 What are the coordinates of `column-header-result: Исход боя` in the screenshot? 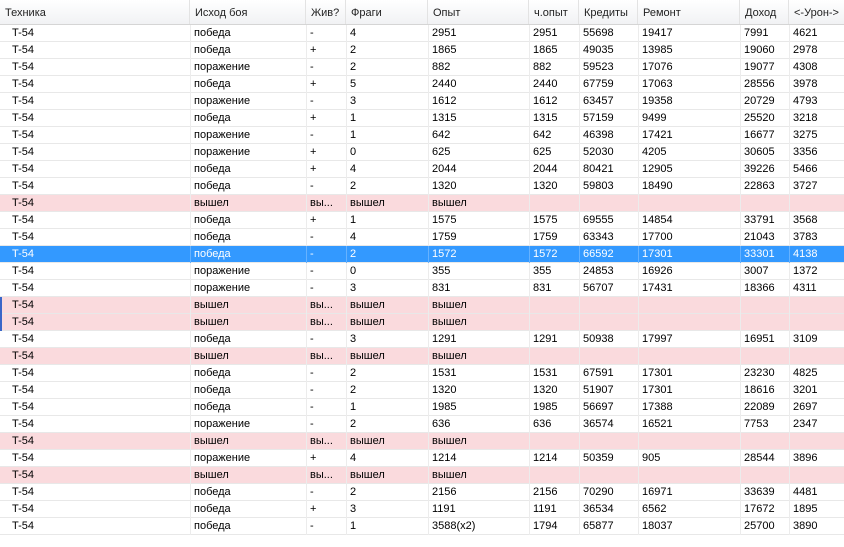 It's located at (248, 12).